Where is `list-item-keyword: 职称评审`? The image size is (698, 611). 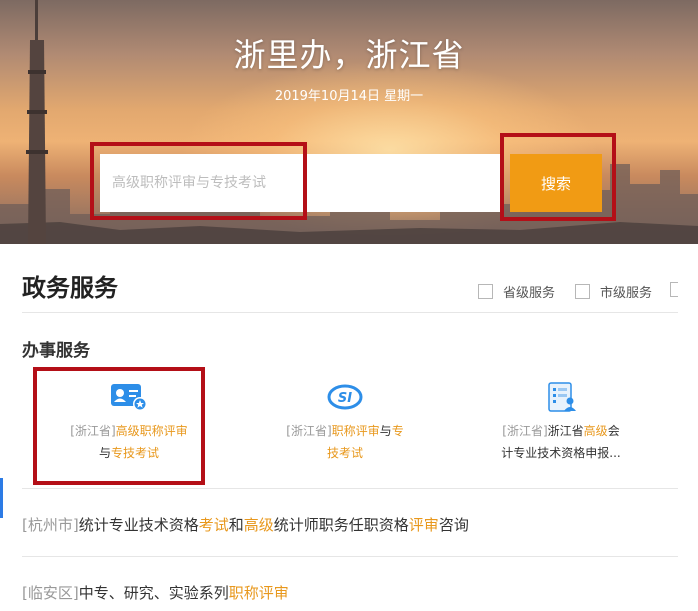
list-item-keyword: 职称评审 is located at coordinates (258, 593).